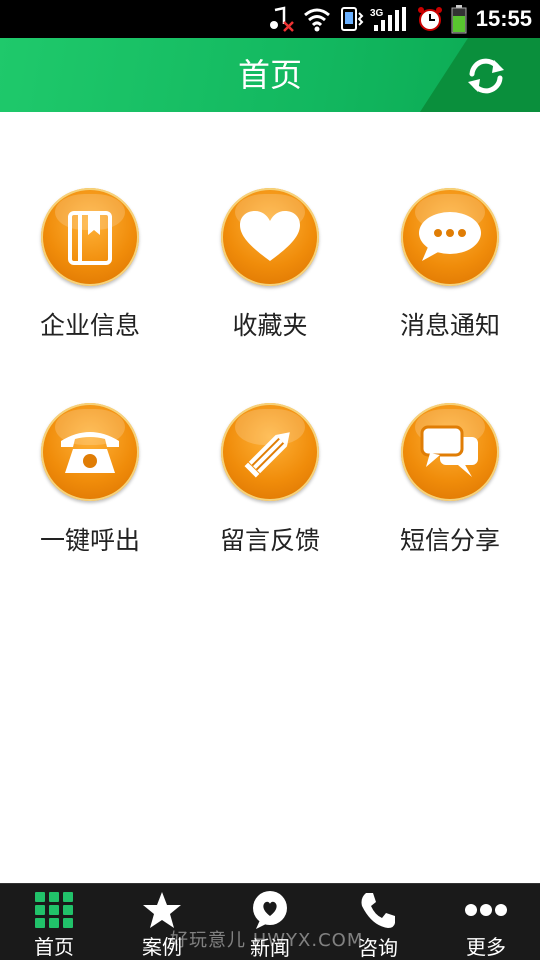 The height and width of the screenshot is (961, 540). I want to click on grid-item-label: 消息通知, so click(449, 325).